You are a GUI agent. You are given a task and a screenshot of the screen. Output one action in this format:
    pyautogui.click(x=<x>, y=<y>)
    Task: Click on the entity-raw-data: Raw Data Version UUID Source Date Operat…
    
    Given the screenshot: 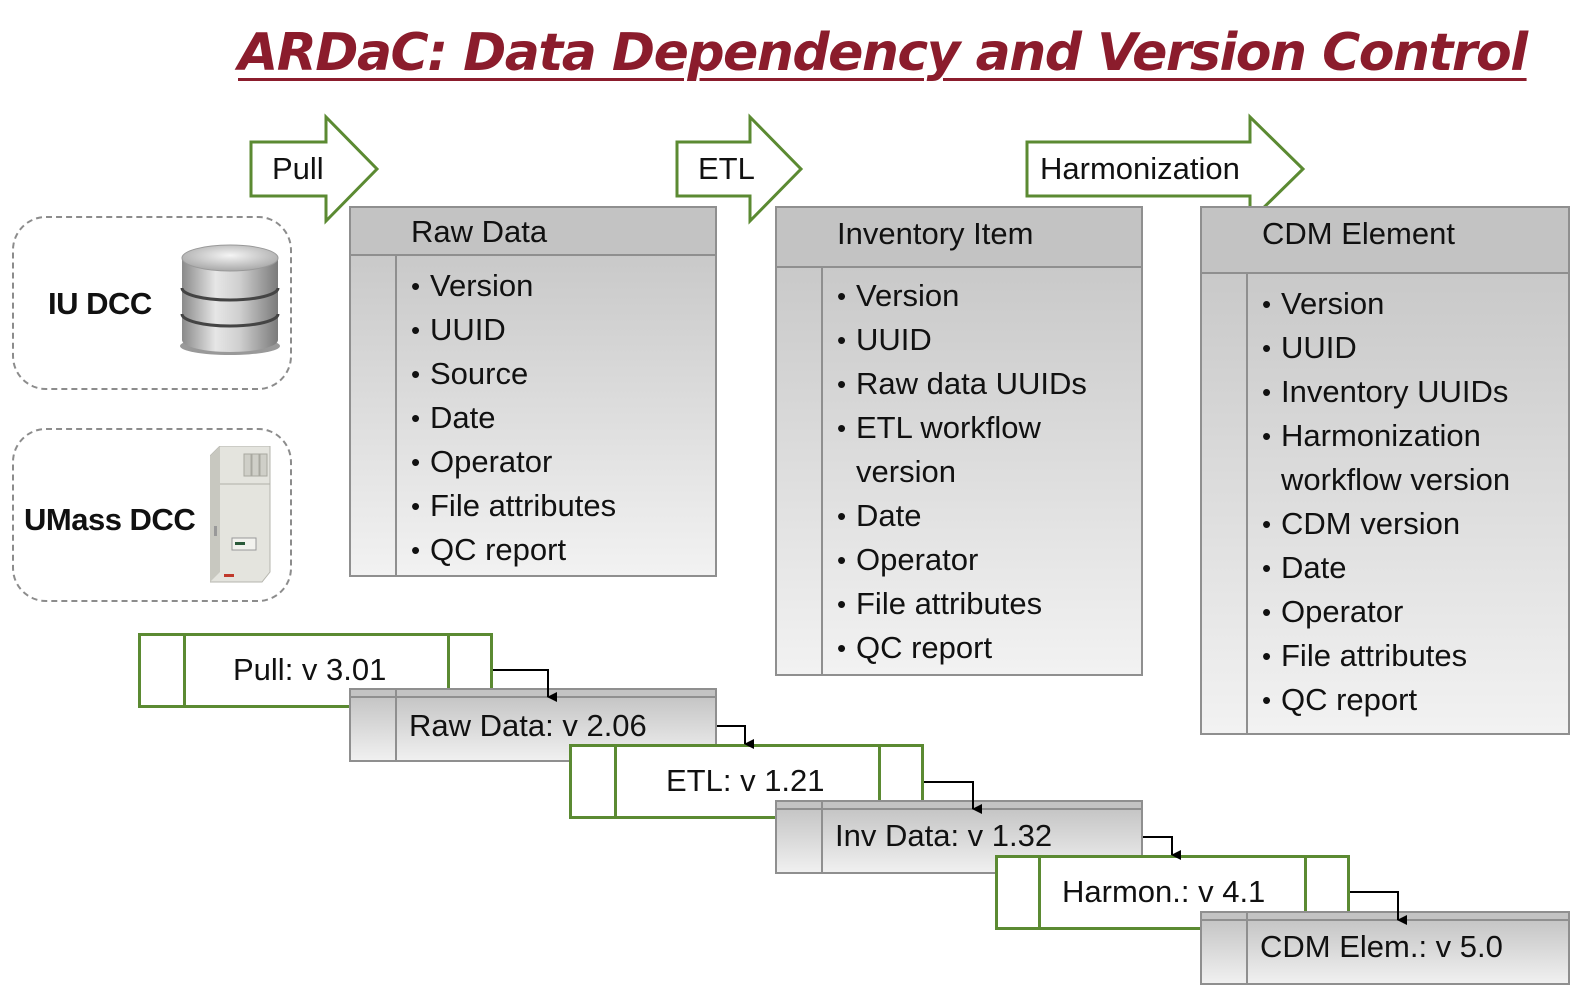 What is the action you would take?
    pyautogui.click(x=533, y=391)
    